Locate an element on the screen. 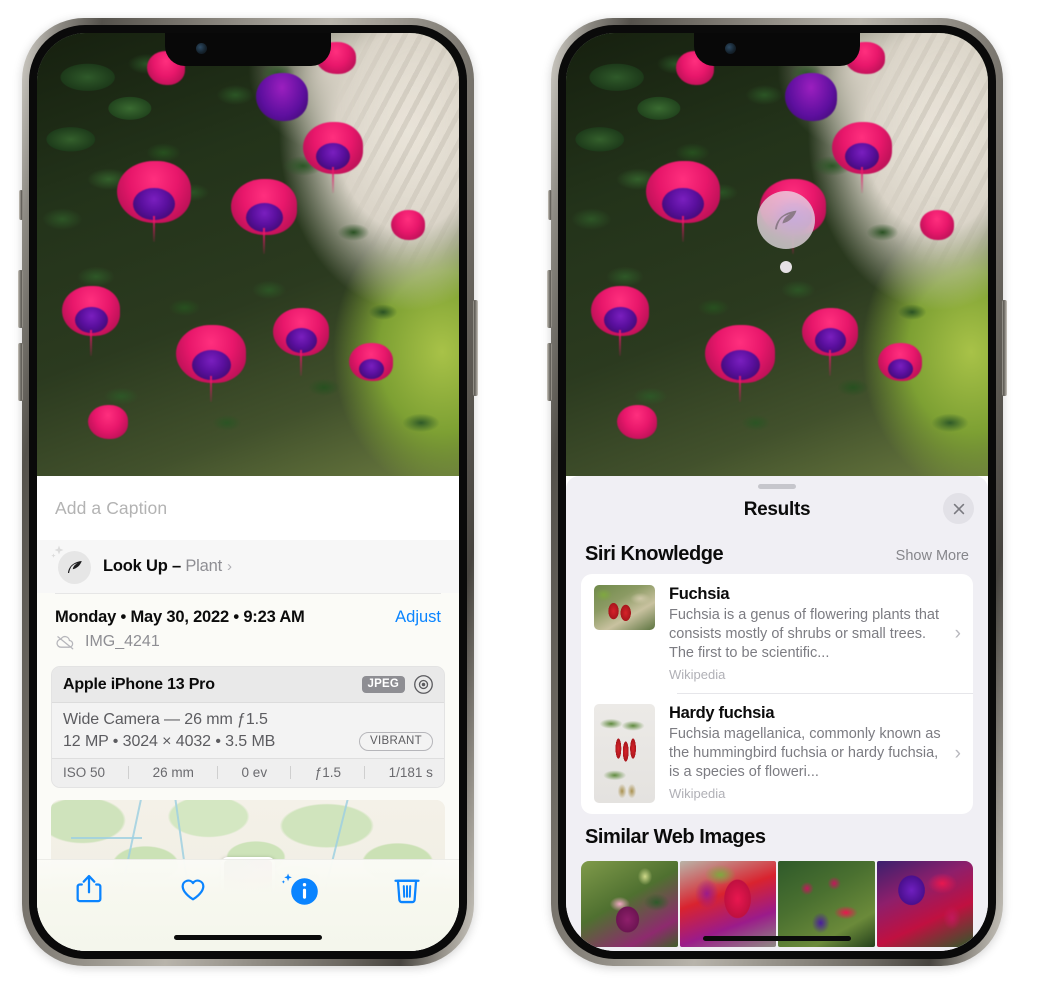  siri-knowledge-title: Siri Knowledge is located at coordinates (654, 554).